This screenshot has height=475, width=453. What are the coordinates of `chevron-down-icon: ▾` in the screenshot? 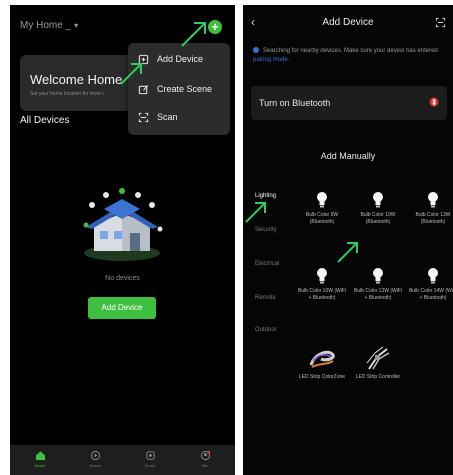 It's located at (76, 25).